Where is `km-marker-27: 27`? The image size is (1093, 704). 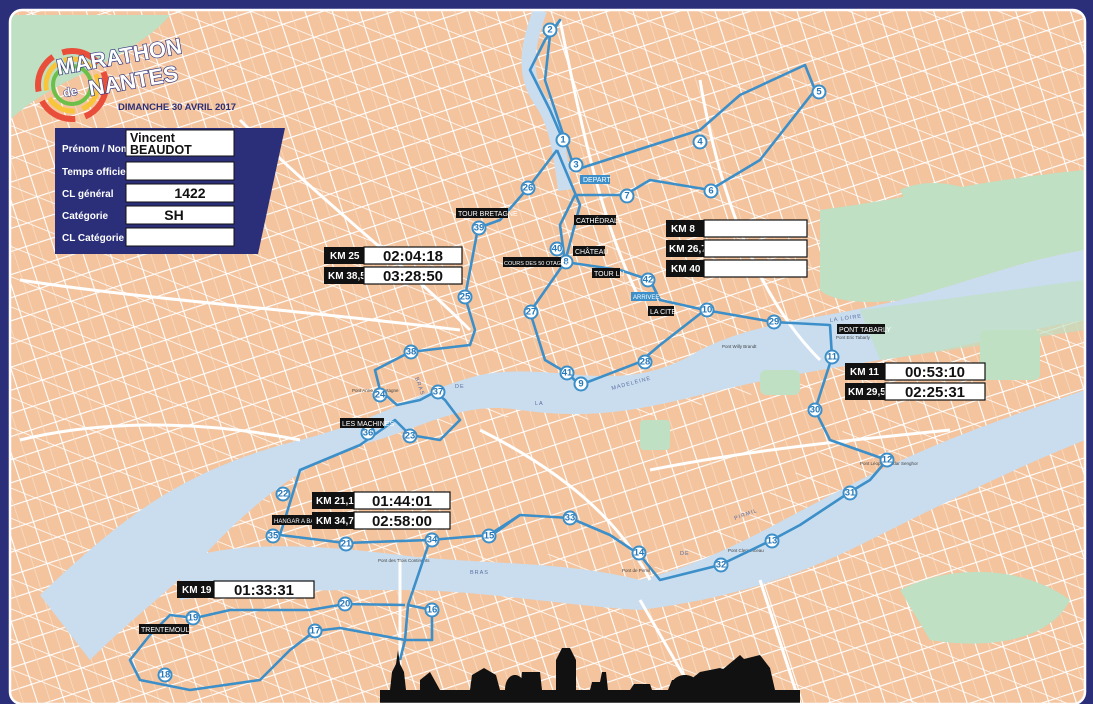
km-marker-27: 27 is located at coordinates (531, 312).